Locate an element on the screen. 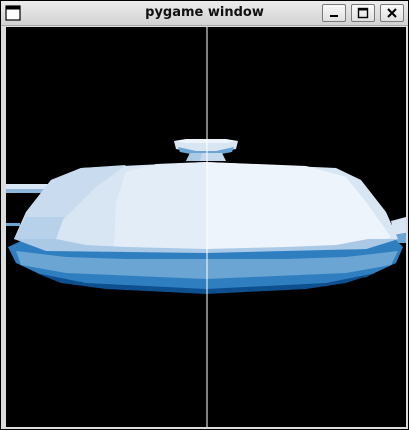 The width and height of the screenshot is (409, 430). maximize-button is located at coordinates (363, 13).